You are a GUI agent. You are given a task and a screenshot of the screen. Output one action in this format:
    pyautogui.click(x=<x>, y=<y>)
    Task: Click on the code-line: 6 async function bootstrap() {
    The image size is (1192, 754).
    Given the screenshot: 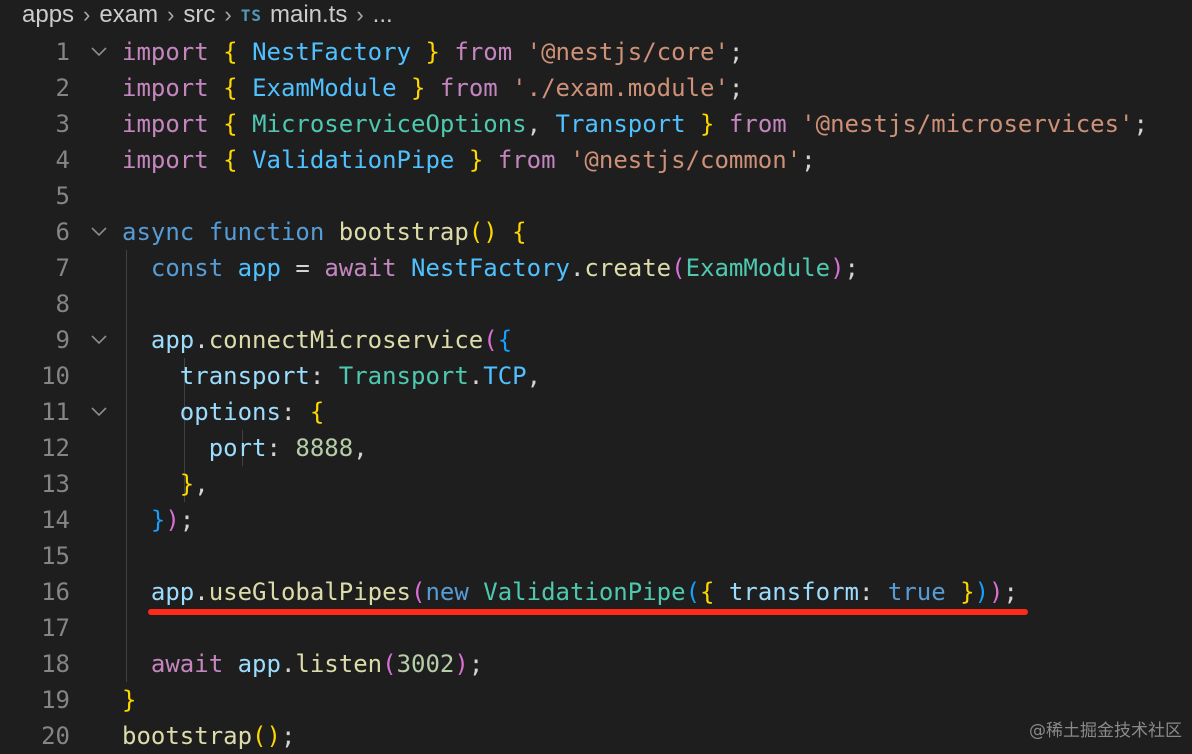 What is the action you would take?
    pyautogui.click(x=596, y=232)
    